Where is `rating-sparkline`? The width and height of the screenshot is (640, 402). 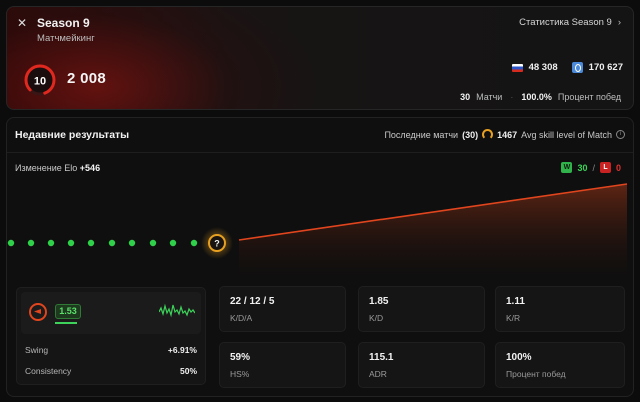
rating-sparkline is located at coordinates (177, 310).